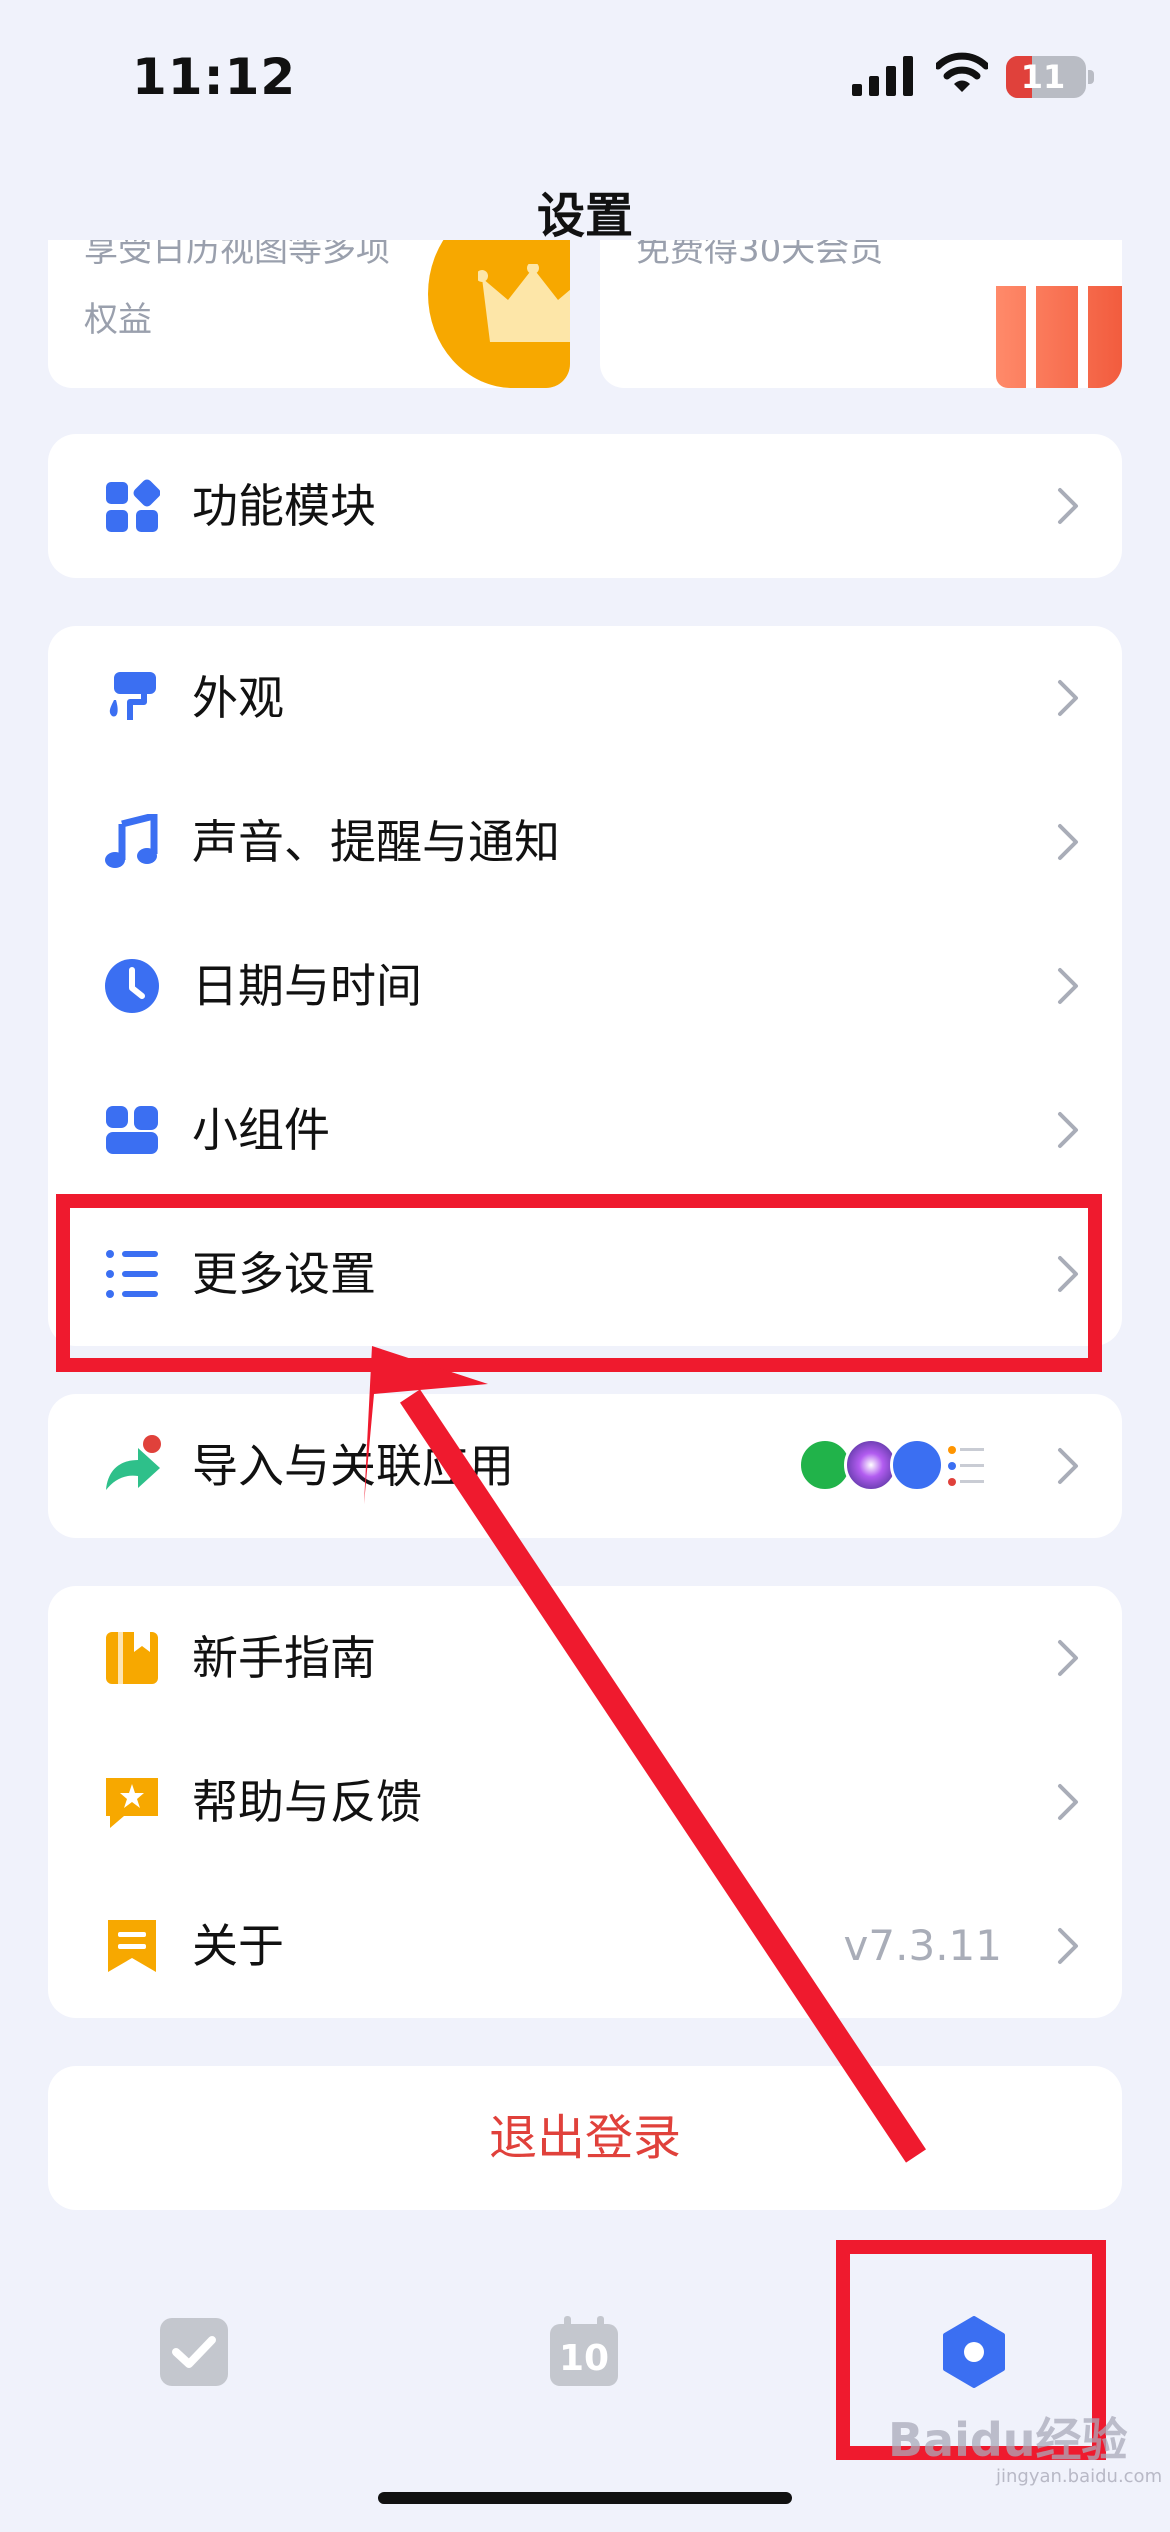 The width and height of the screenshot is (1170, 2532). Describe the element at coordinates (524, 303) in the screenshot. I see `crown-icon` at that location.